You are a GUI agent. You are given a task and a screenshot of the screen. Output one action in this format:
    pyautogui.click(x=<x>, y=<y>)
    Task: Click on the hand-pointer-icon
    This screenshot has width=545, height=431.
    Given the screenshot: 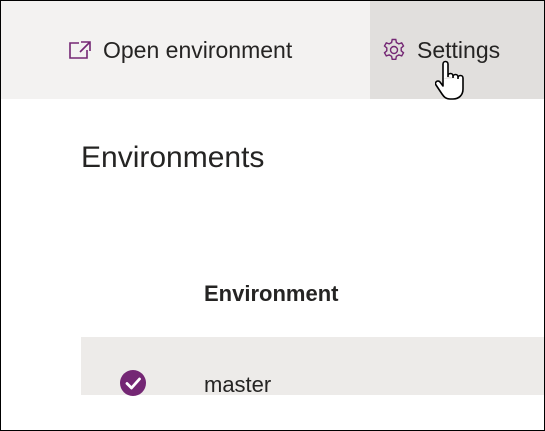 What is the action you would take?
    pyautogui.click(x=449, y=82)
    